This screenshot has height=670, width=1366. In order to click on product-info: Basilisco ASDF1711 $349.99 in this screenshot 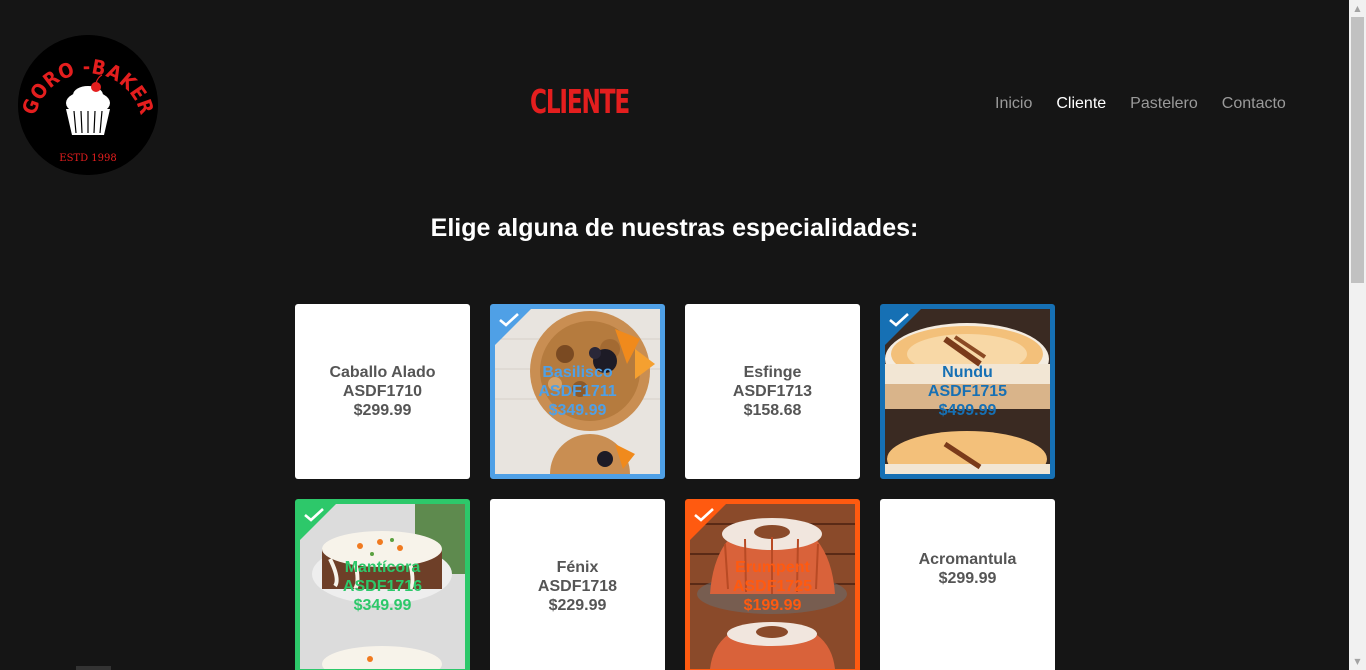, I will do `click(577, 391)`.